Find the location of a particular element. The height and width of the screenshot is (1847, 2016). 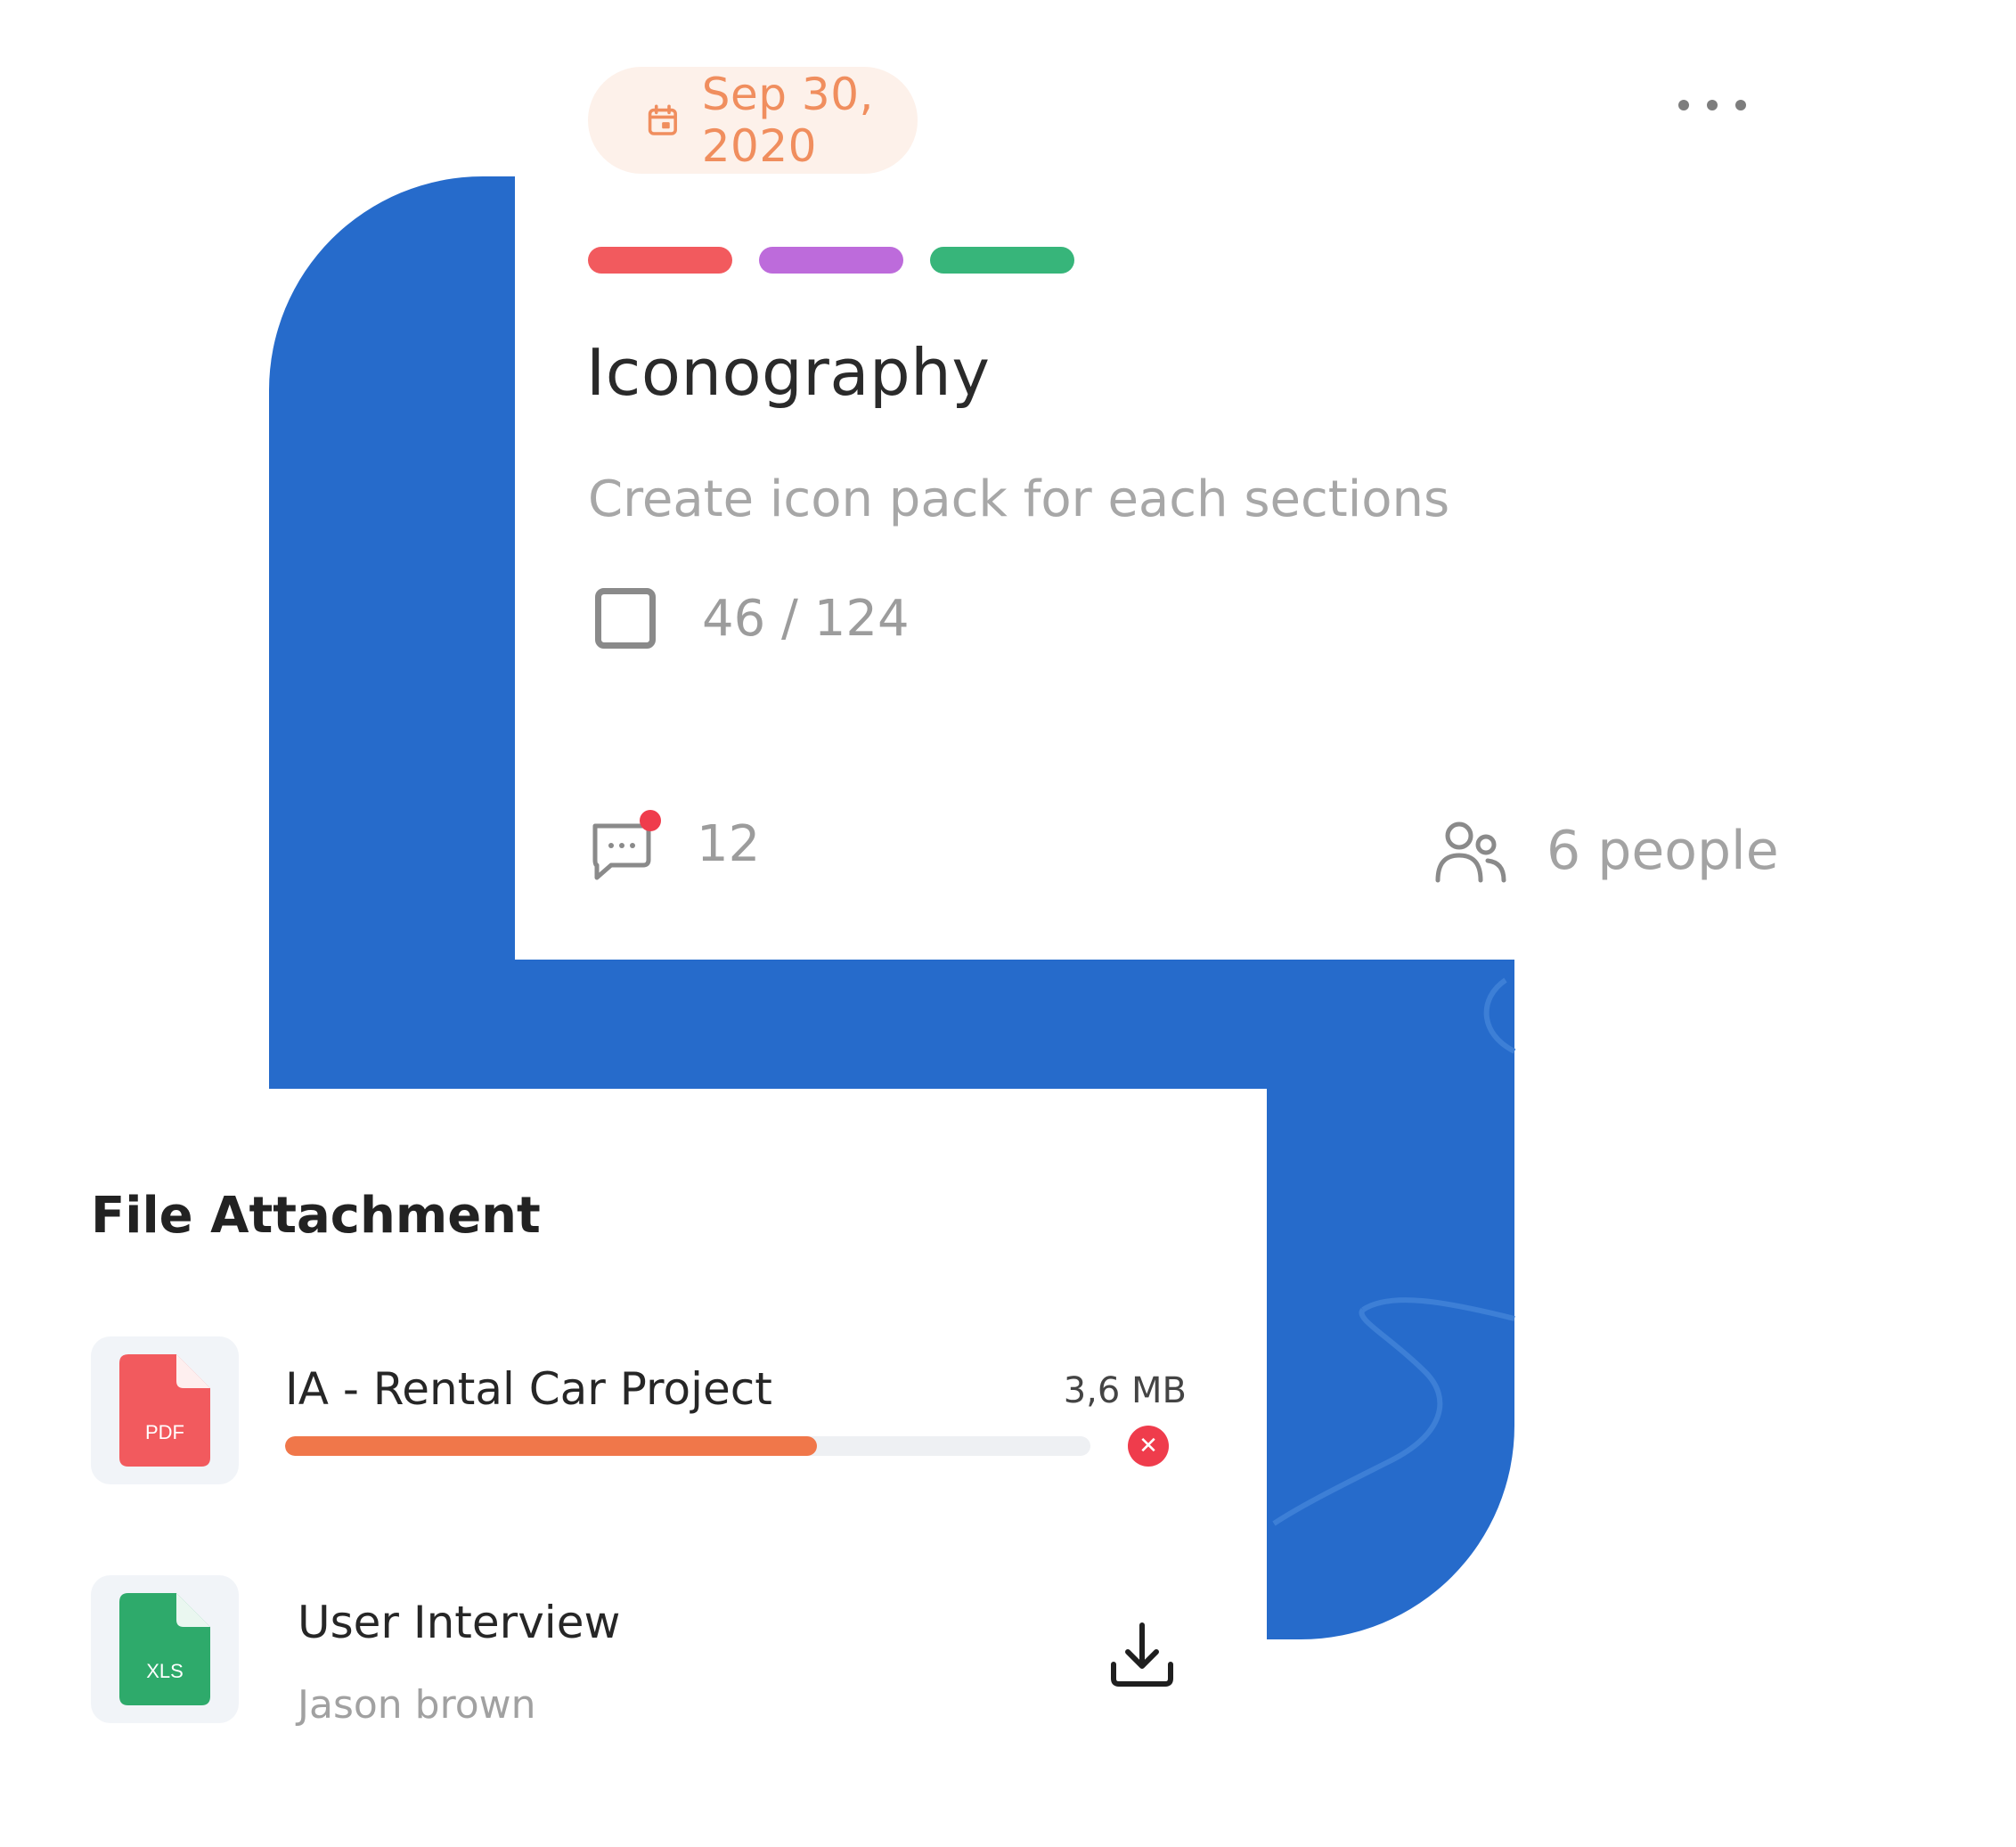

tag-green is located at coordinates (1002, 260).